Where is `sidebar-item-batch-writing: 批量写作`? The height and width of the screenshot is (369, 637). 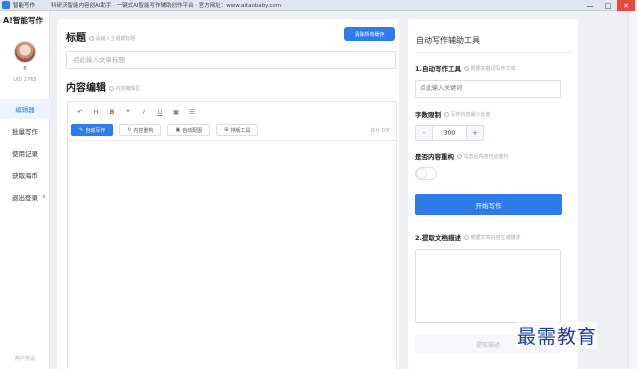
sidebar-item-batch-writing: 批量写作 is located at coordinates (25, 131).